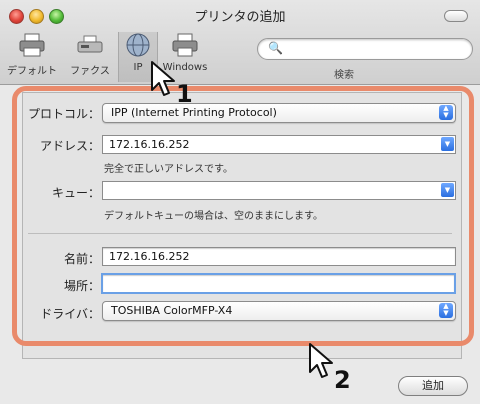 Image resolution: width=480 pixels, height=404 pixels. What do you see at coordinates (90, 71) in the screenshot?
I see `toolbar-item-label: ファクス` at bounding box center [90, 71].